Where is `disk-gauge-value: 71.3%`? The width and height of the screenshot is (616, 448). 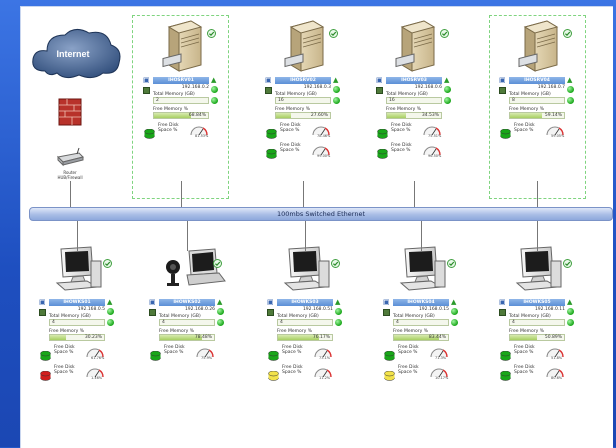
disk-gauge-value: 71.3% is located at coordinates (441, 358).